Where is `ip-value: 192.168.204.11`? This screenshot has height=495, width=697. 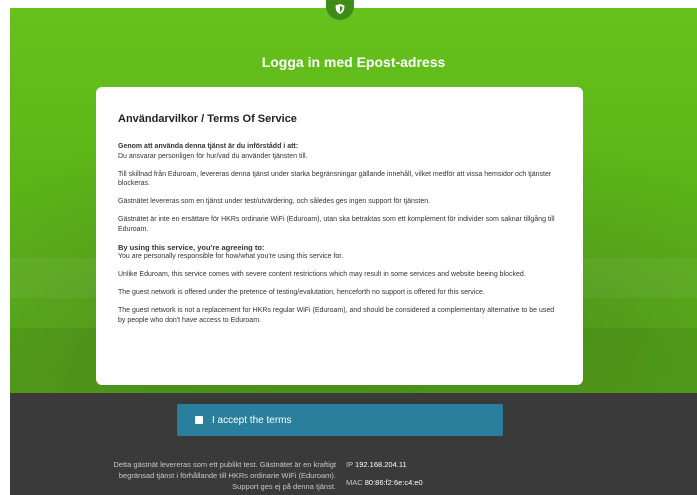
ip-value: 192.168.204.11 is located at coordinates (381, 464).